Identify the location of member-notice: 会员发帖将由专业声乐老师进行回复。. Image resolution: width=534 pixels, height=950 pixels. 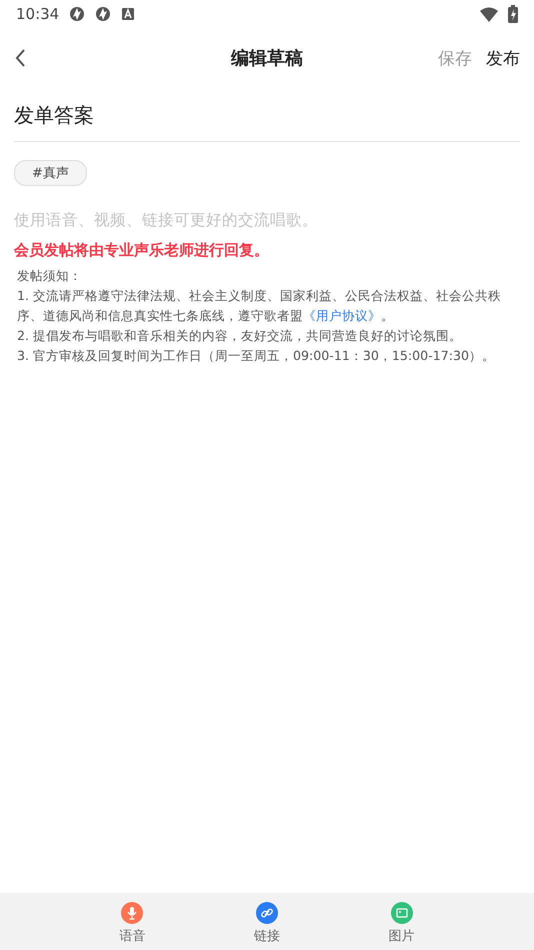
(142, 250).